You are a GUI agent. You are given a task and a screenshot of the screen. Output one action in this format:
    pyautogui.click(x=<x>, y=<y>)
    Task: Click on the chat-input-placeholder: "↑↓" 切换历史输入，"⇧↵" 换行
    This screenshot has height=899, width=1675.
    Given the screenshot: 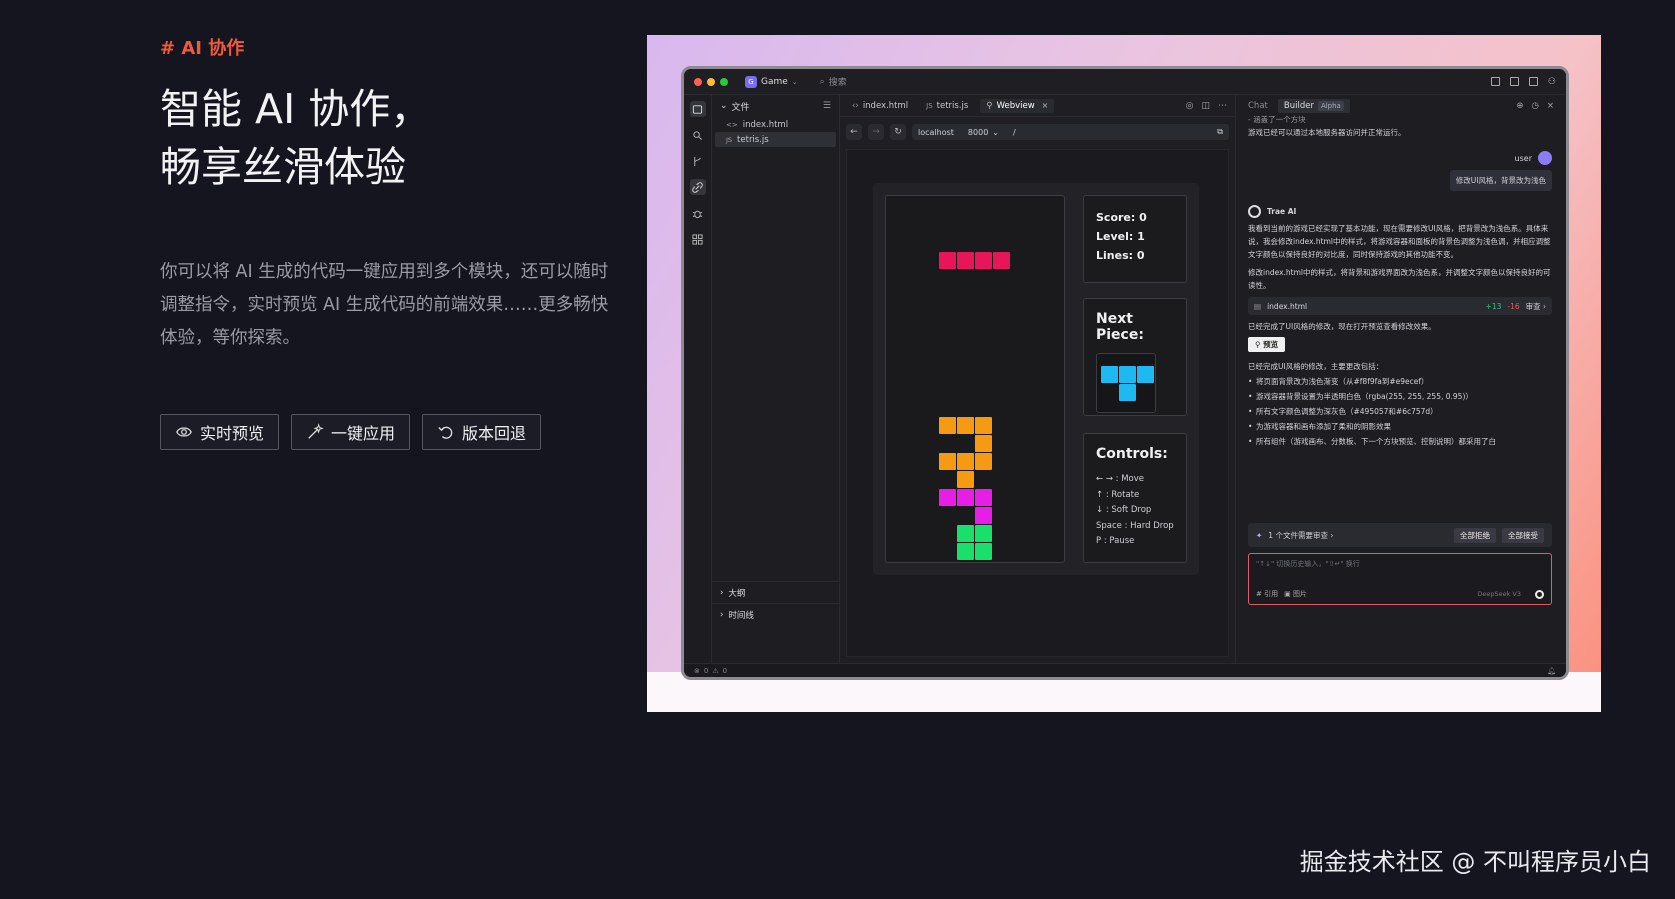 What is the action you would take?
    pyautogui.click(x=1308, y=564)
    